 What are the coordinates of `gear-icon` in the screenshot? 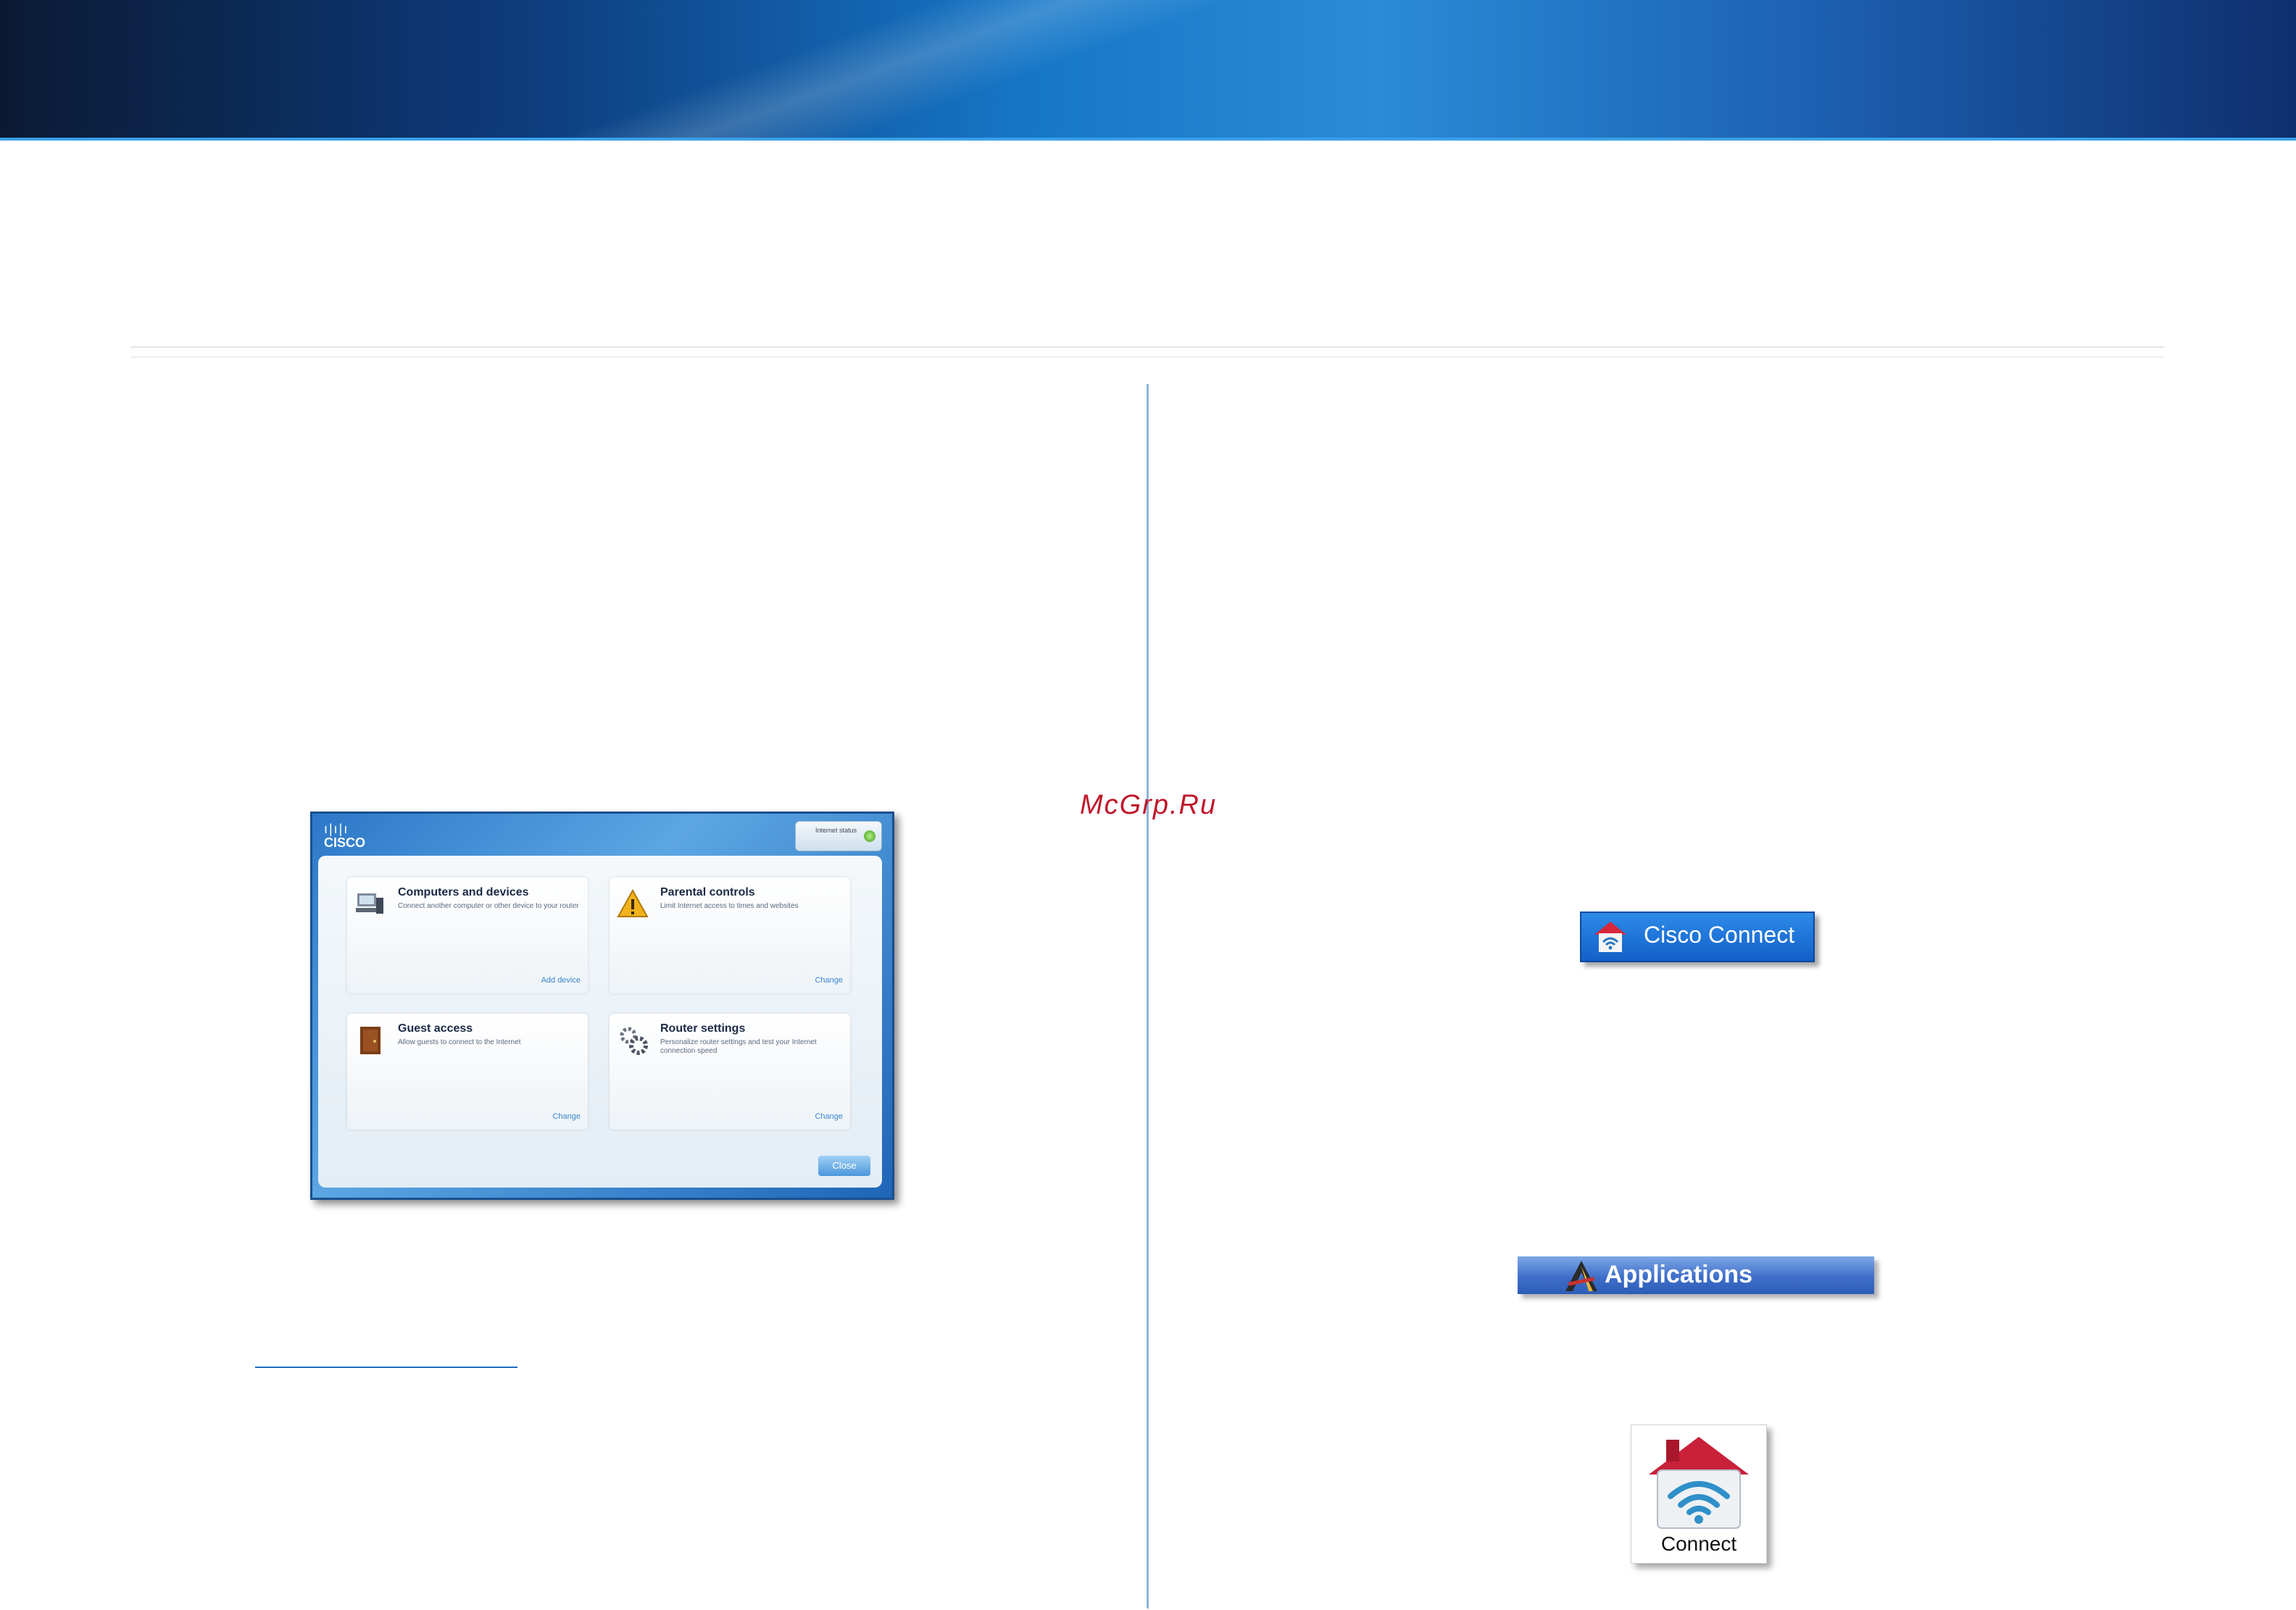 It's located at (634, 1041).